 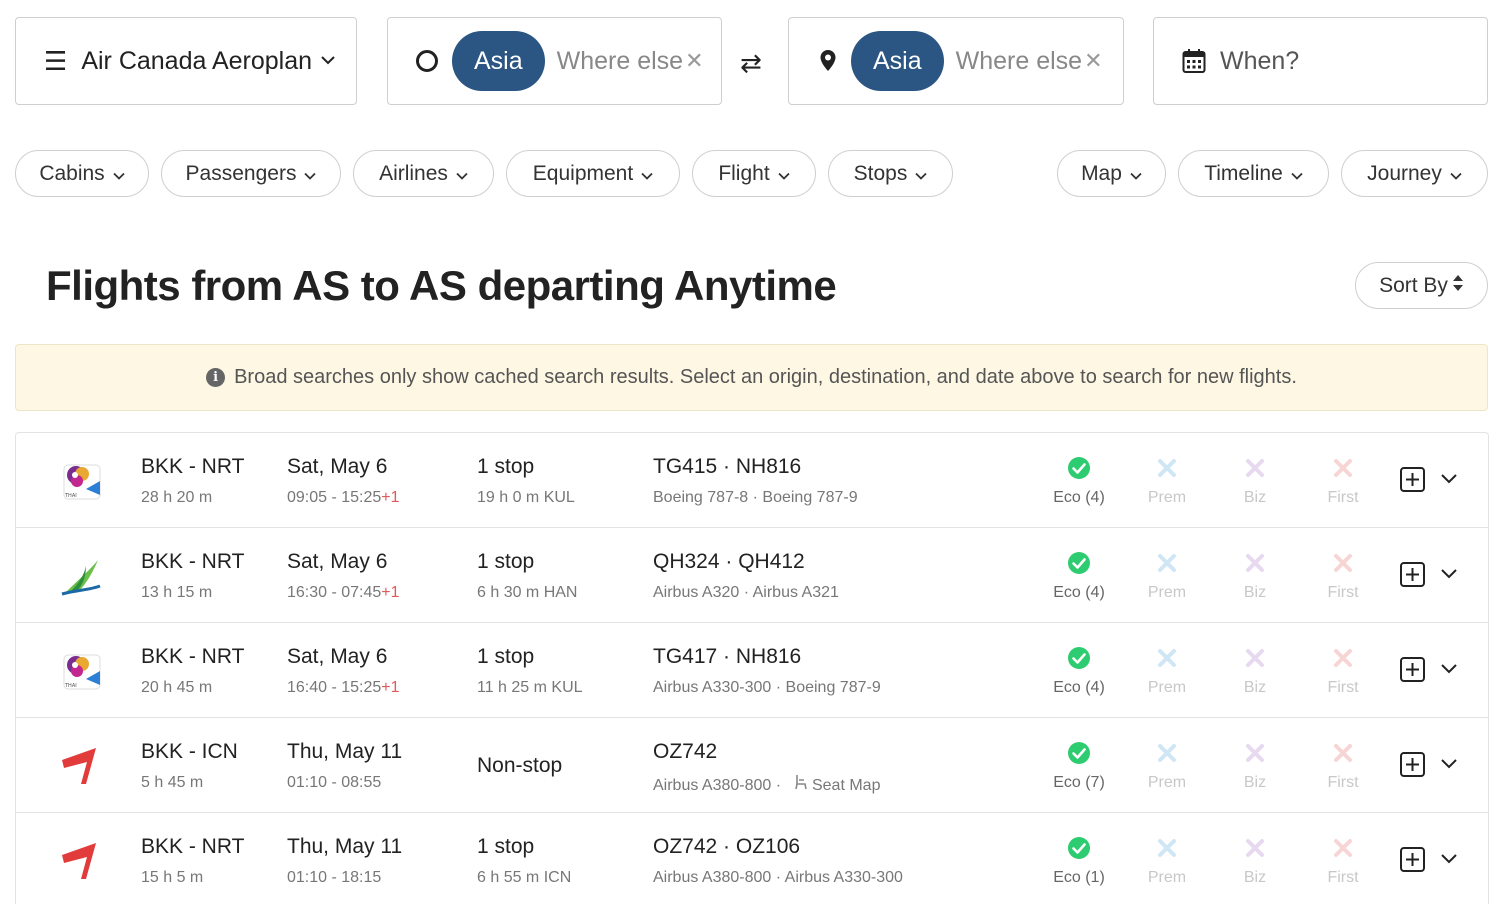 I want to click on stops: Non-stop, so click(x=520, y=765).